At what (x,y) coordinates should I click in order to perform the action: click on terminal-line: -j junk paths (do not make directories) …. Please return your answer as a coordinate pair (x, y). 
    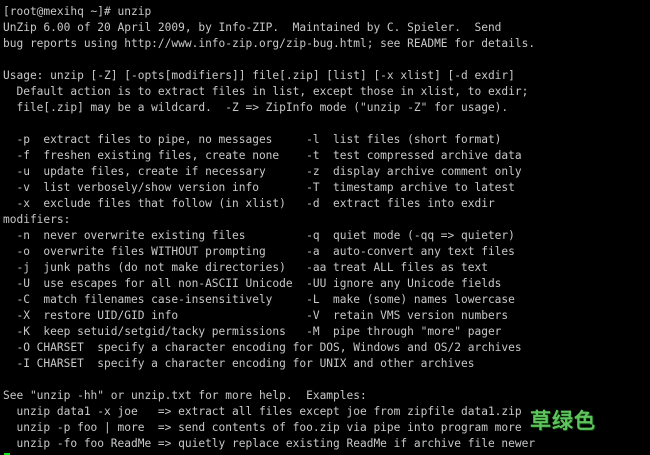
    Looking at the image, I should click on (245, 267).